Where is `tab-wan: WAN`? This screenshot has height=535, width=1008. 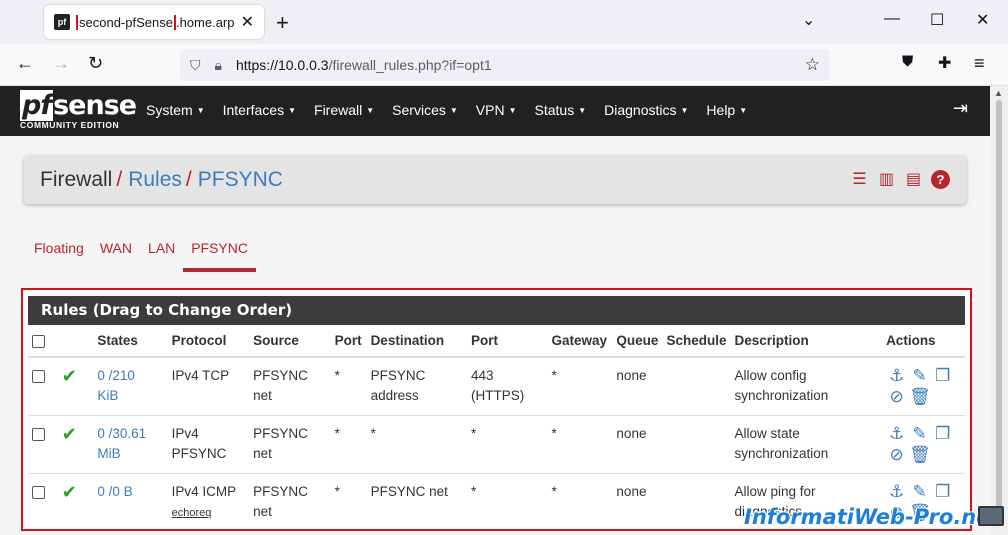
tab-wan: WAN is located at coordinates (116, 253).